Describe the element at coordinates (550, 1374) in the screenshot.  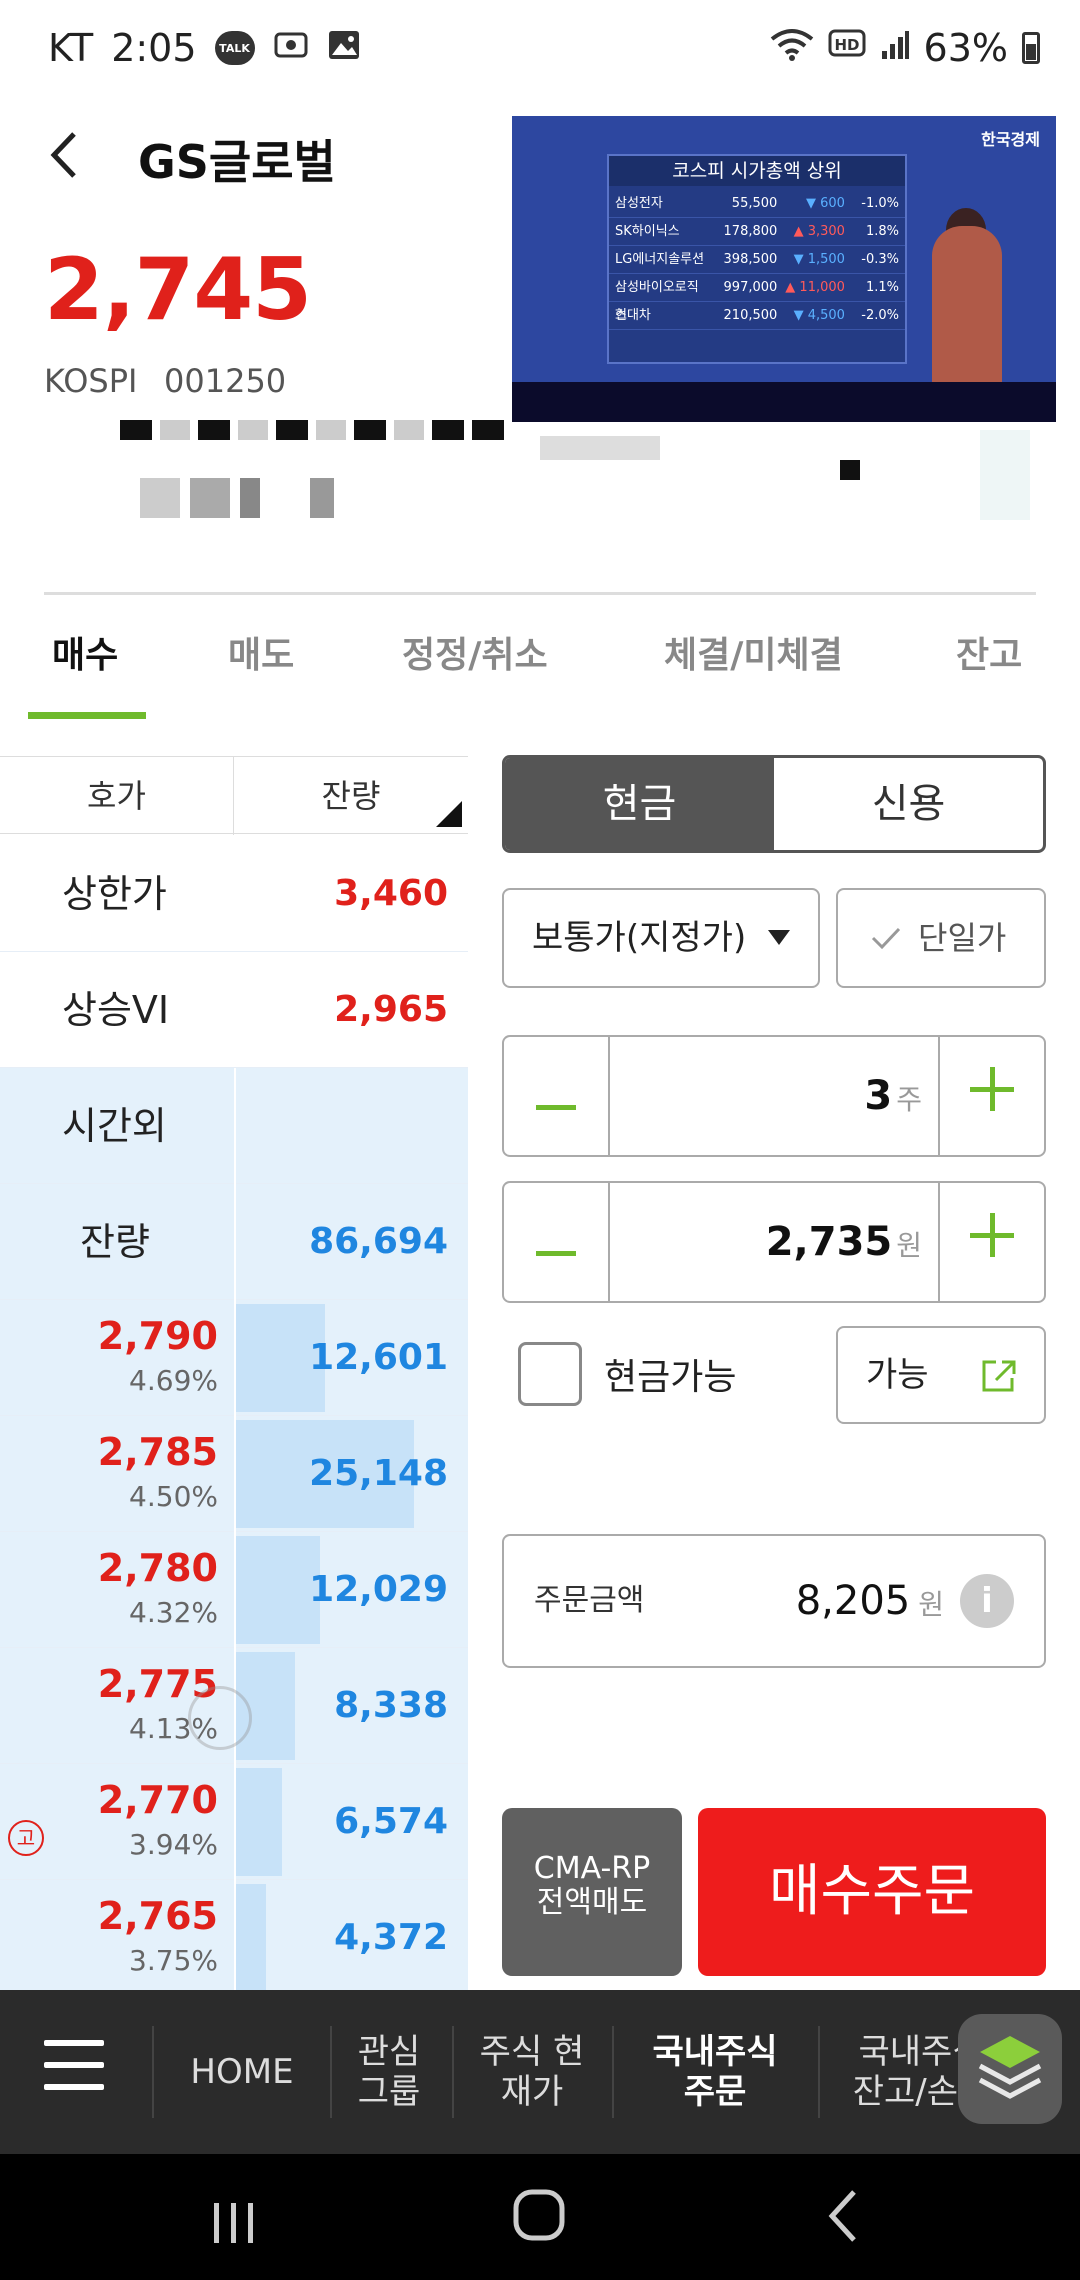
I see `cash-available-checkbox` at that location.